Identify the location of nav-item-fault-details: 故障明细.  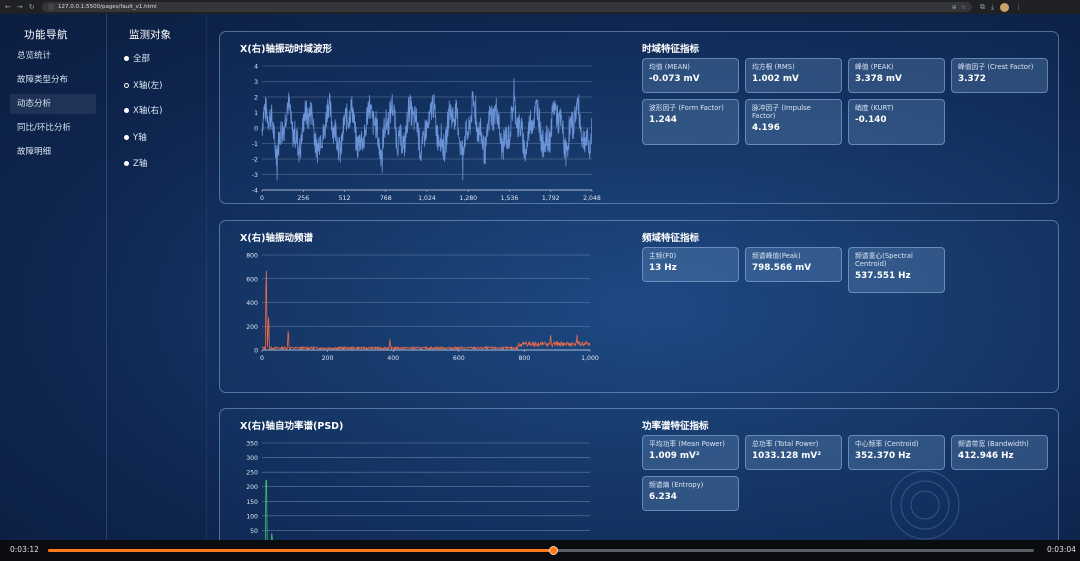
(53, 152).